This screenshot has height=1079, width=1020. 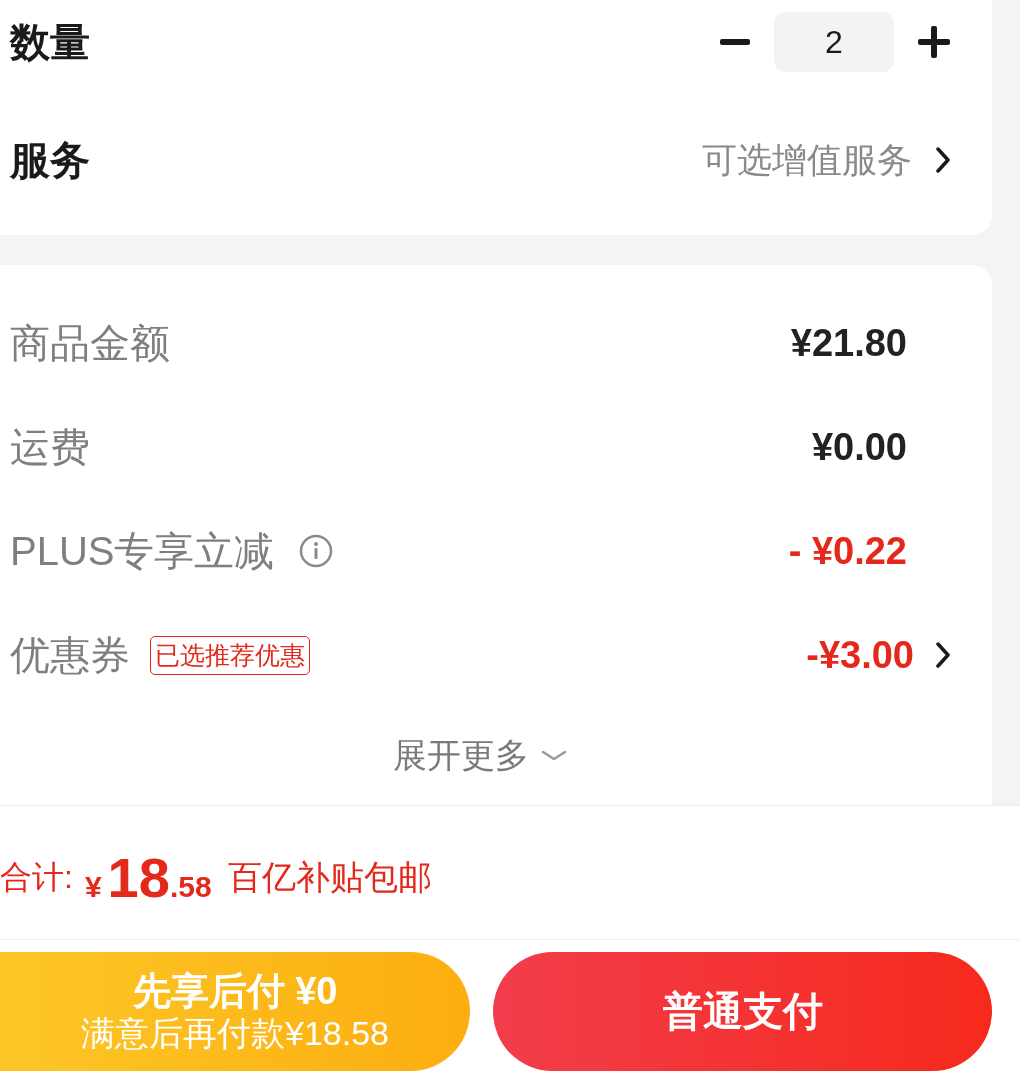 I want to click on total-label: 合计:, so click(x=36, y=877).